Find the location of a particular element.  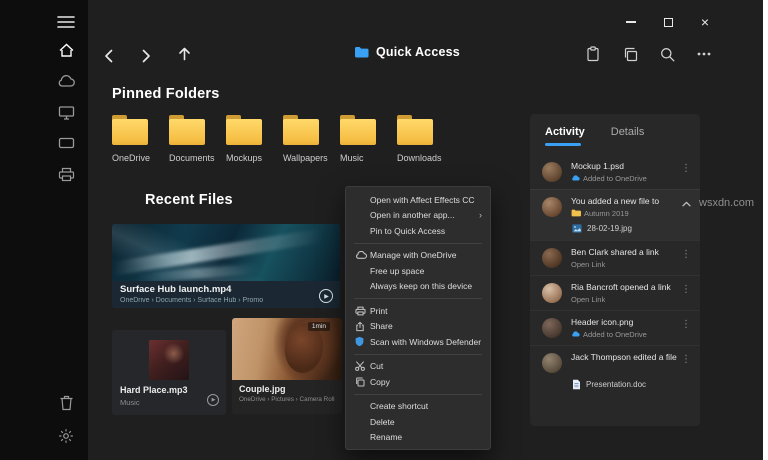

attachment-row: Presentation.doc is located at coordinates (632, 384).